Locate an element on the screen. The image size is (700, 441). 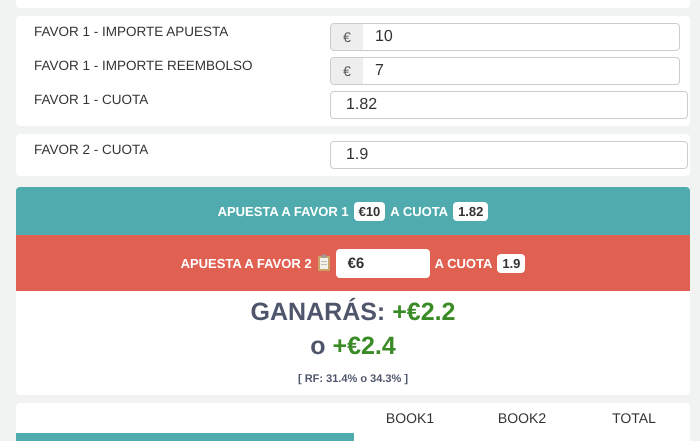
input-field: € 7 is located at coordinates (505, 71).